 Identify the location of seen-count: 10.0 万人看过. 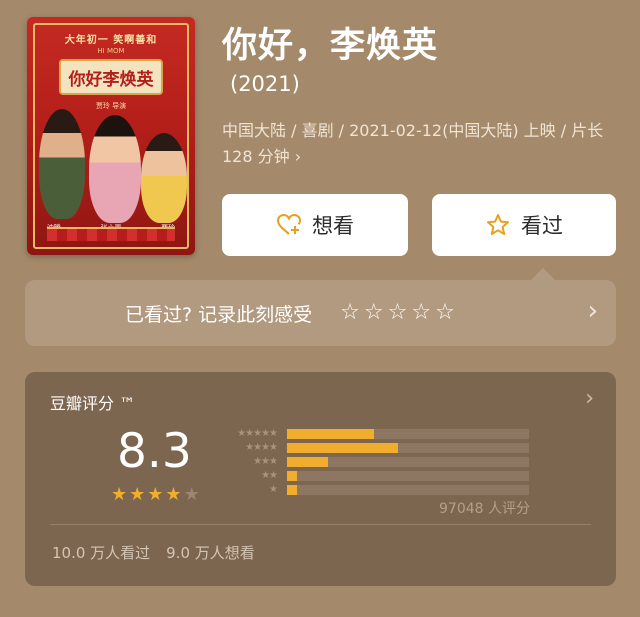
(101, 552).